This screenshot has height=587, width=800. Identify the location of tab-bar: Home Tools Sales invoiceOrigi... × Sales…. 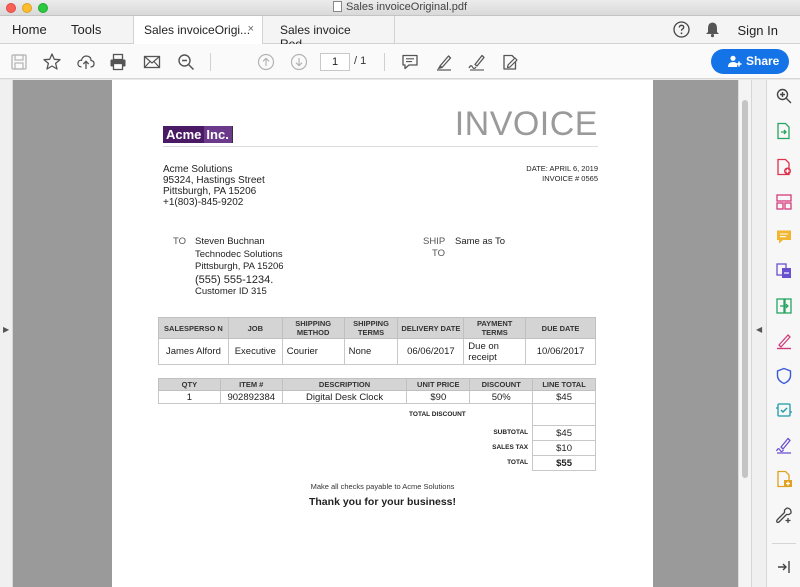
(400, 33).